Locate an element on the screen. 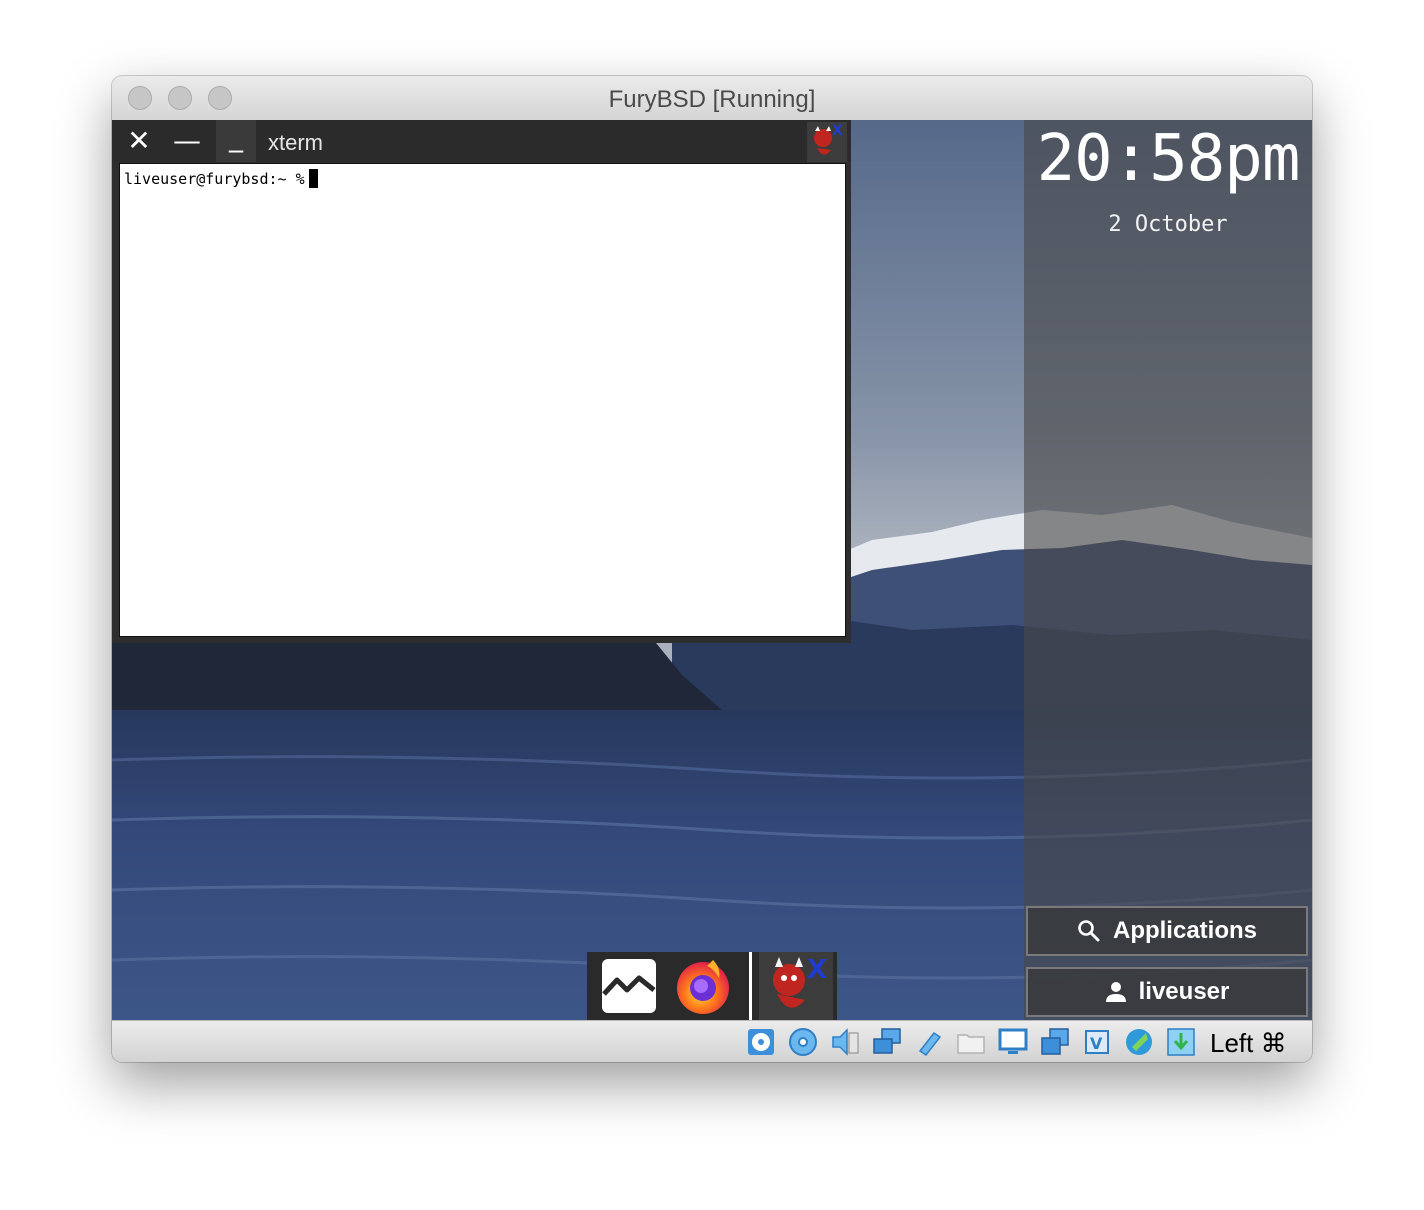  user-label: liveuser is located at coordinates (1184, 991).